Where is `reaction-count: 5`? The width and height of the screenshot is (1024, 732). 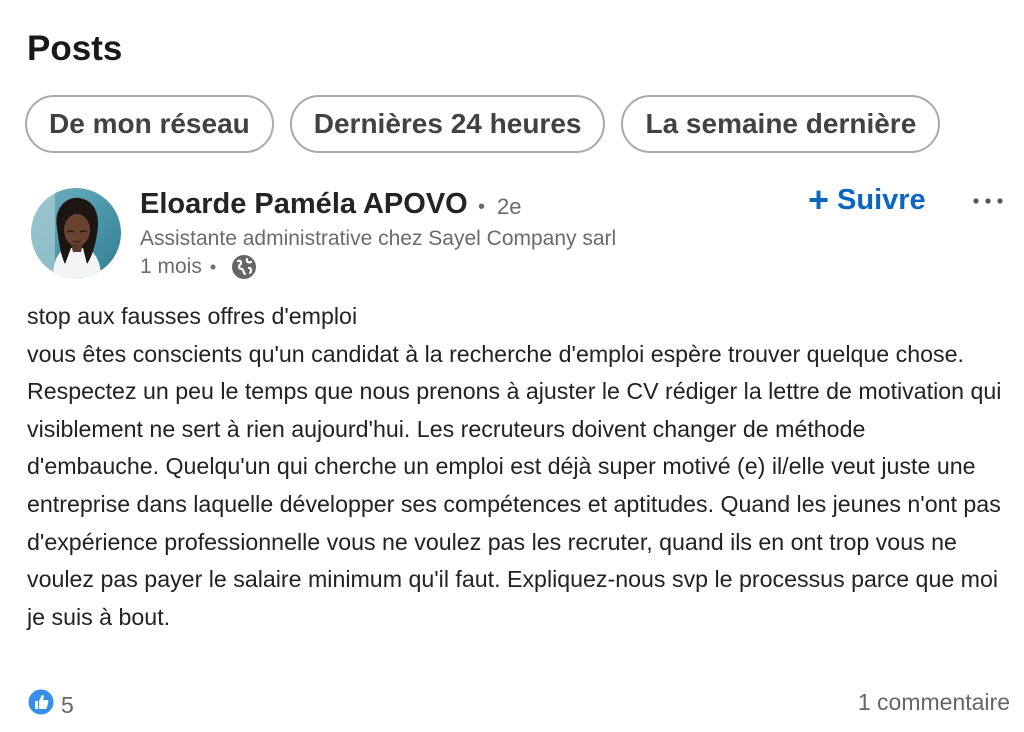
reaction-count: 5 is located at coordinates (67, 704).